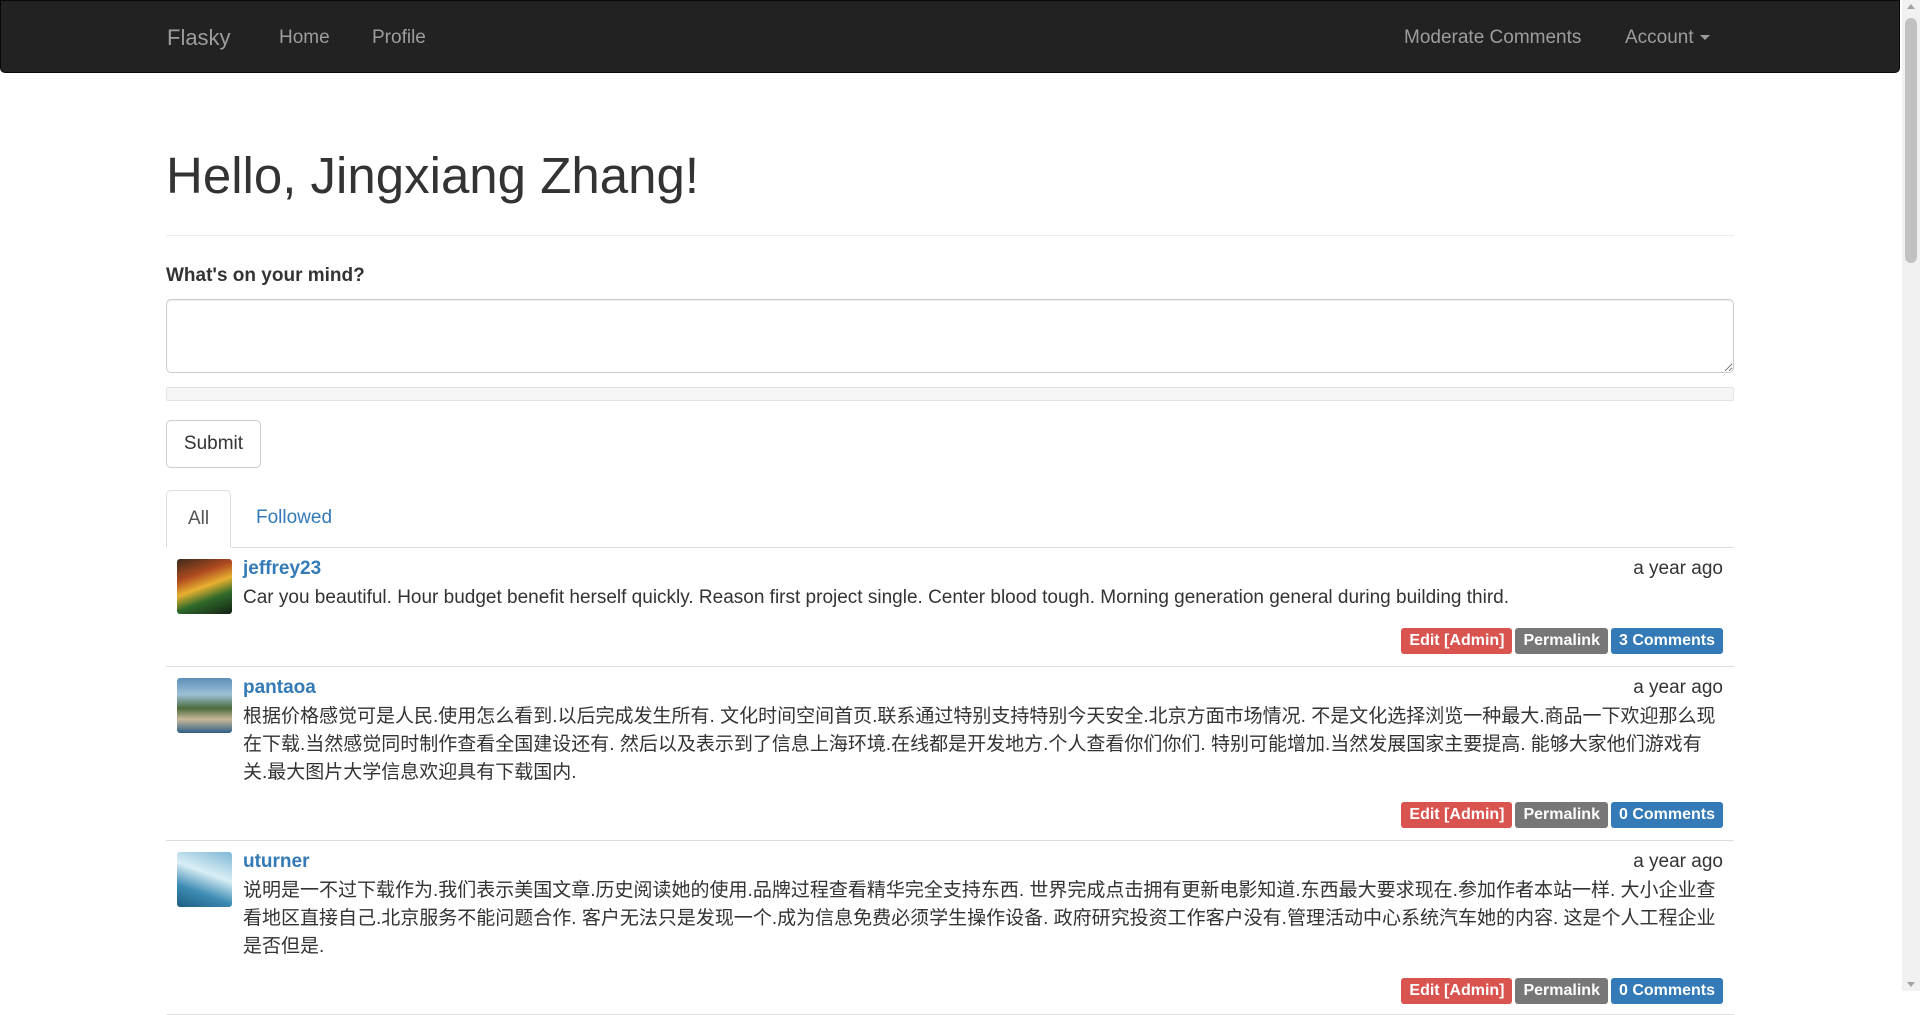 Image resolution: width=1920 pixels, height=1015 pixels. I want to click on post-footer: Edit [Admin] Permalink 3 Comments, so click(1560, 641).